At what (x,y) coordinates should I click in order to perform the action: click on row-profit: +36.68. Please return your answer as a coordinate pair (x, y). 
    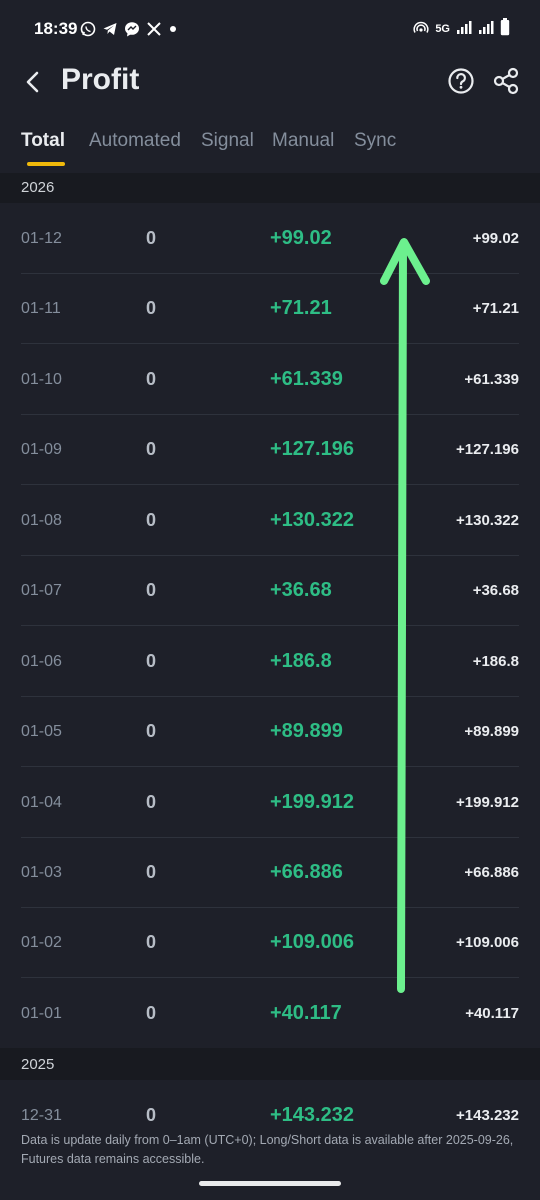
    Looking at the image, I should click on (301, 590).